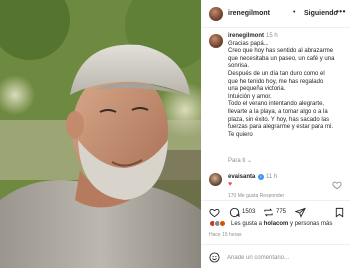 The height and width of the screenshot is (268, 350). What do you see at coordinates (214, 257) in the screenshot?
I see `emoji-icon` at bounding box center [214, 257].